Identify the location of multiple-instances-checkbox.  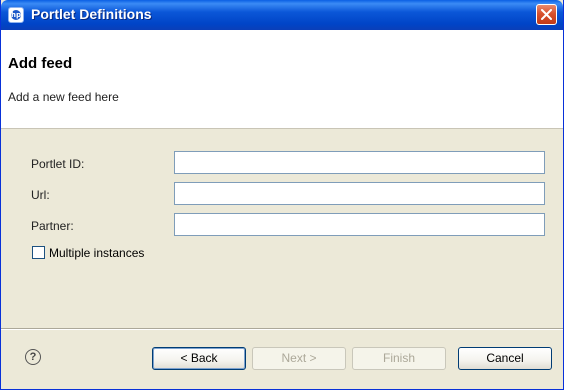
(38, 252).